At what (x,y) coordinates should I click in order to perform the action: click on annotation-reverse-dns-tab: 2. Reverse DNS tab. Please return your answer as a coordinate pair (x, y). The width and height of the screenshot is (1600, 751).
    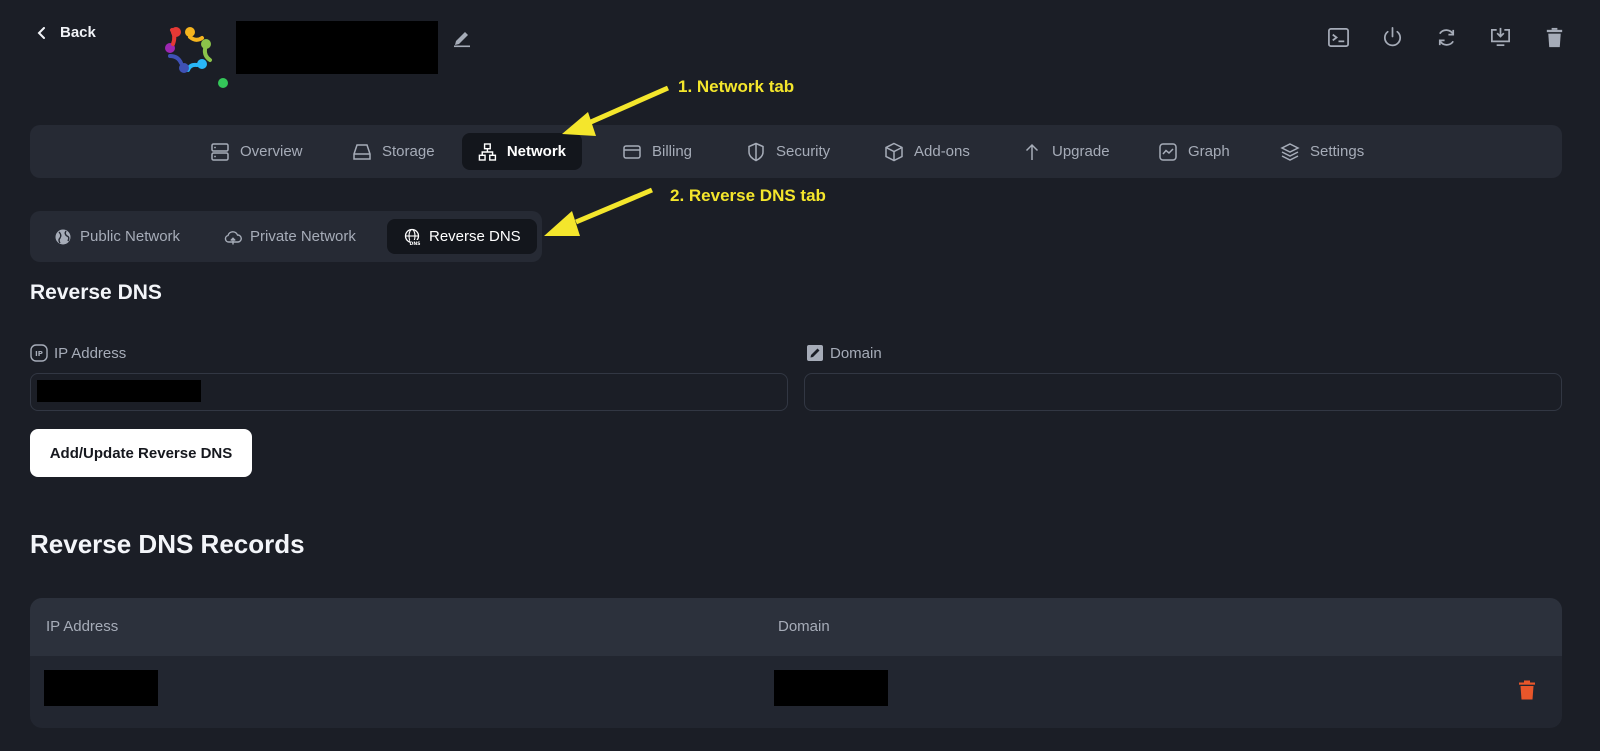
    Looking at the image, I should click on (748, 195).